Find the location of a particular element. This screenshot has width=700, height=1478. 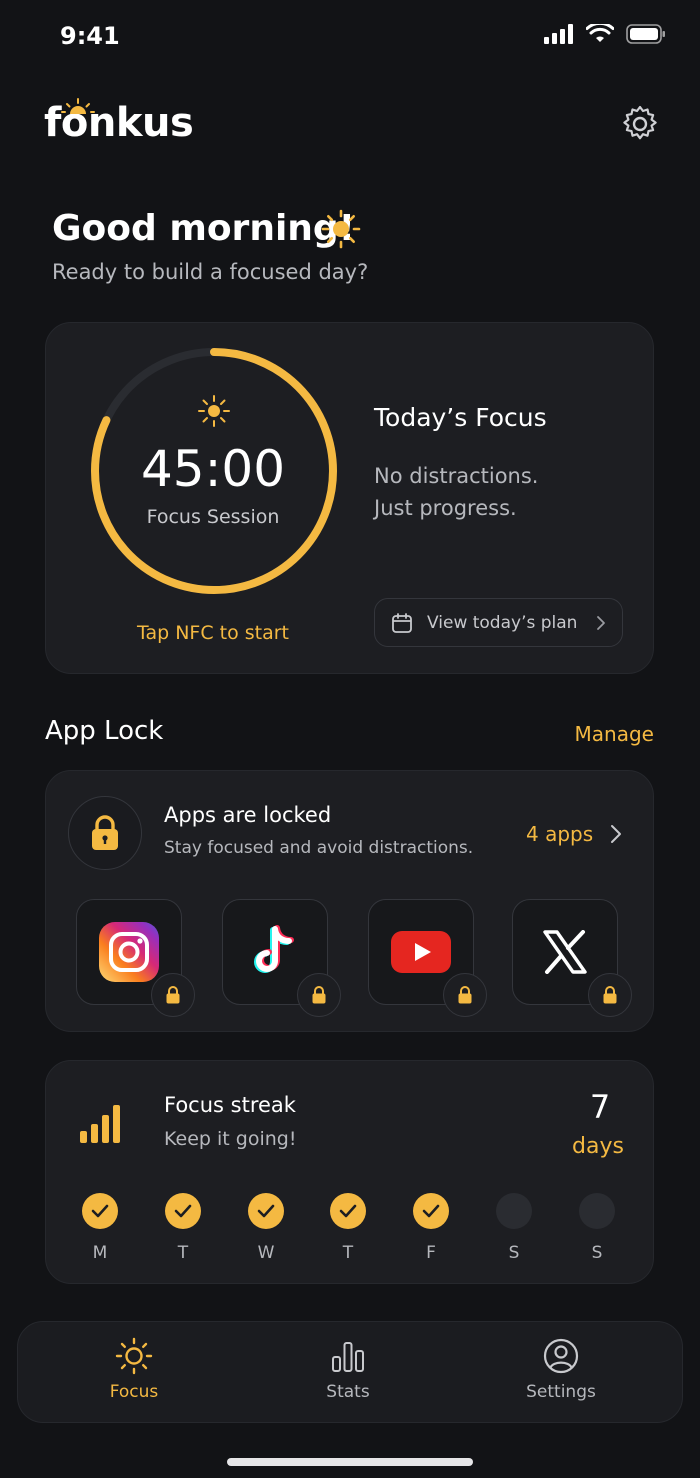

tab-settings: Settings is located at coordinates (561, 1369).